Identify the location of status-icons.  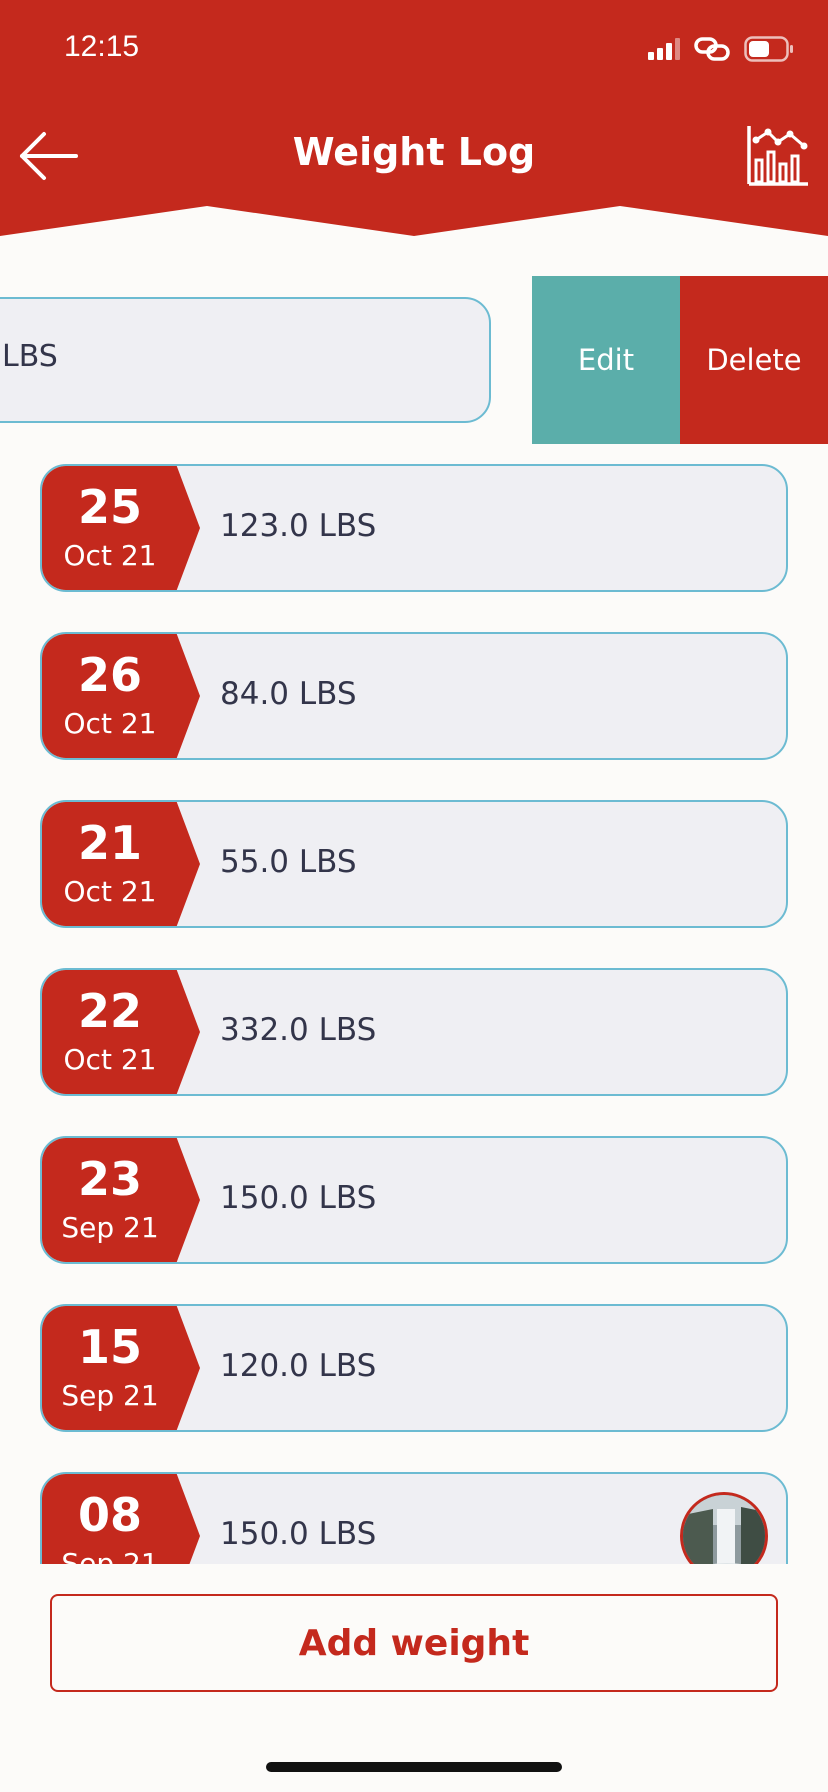
(721, 49).